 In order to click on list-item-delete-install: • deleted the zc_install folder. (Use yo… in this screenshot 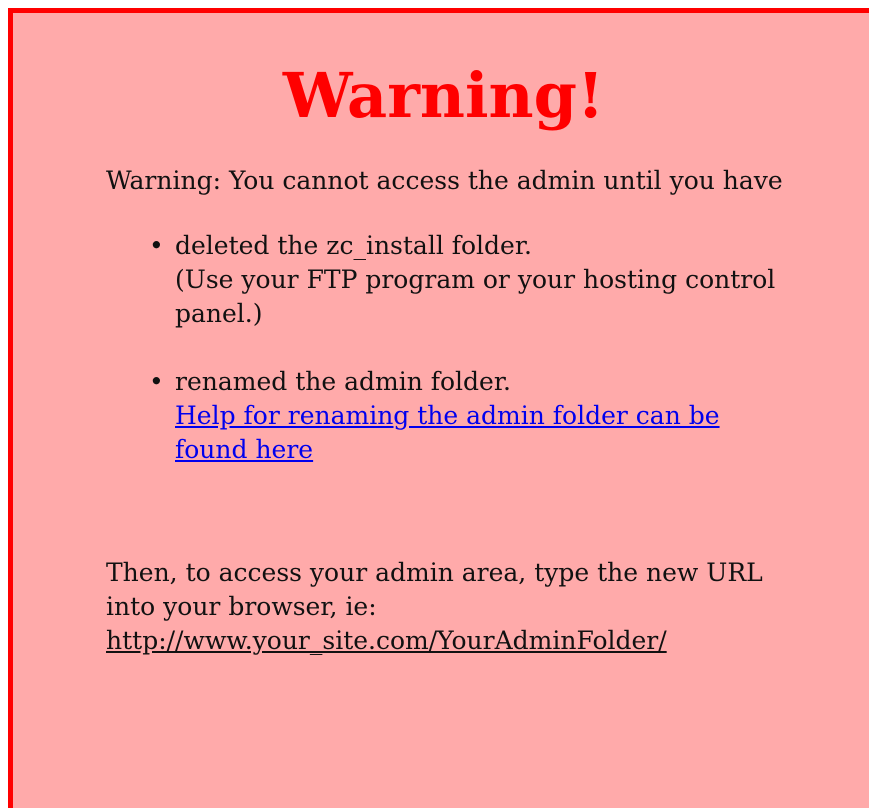, I will do `click(477, 280)`.